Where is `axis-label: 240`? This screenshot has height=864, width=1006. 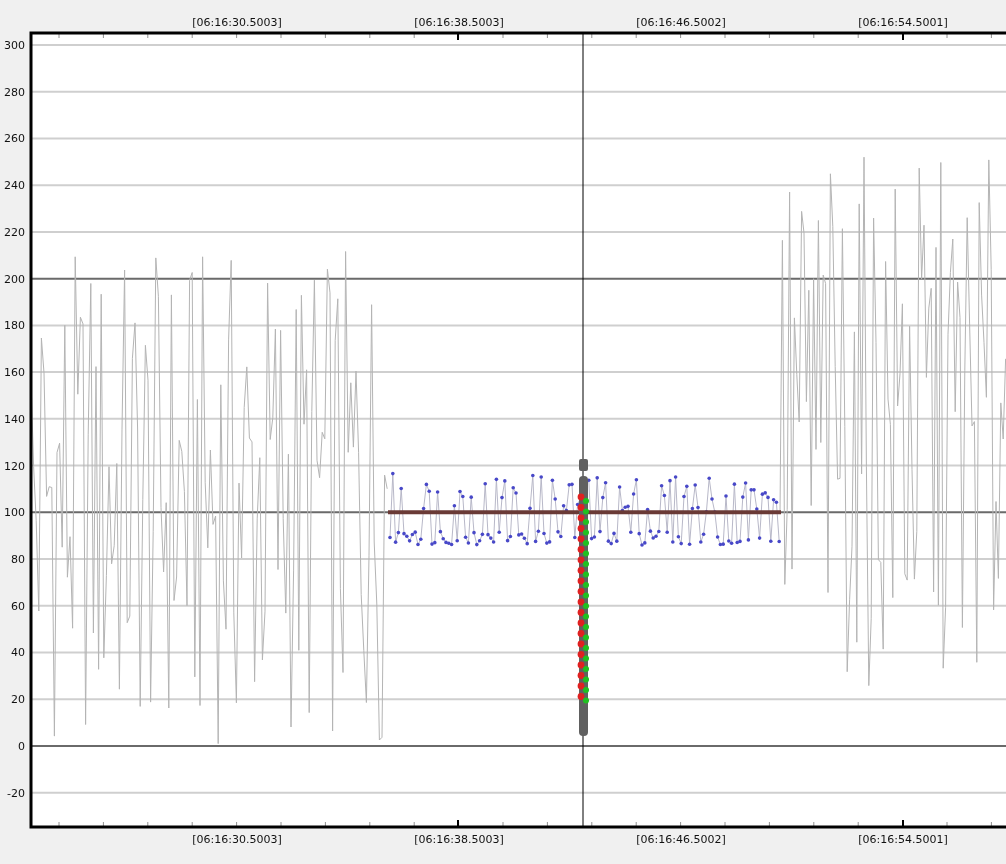 axis-label: 240 is located at coordinates (14, 186).